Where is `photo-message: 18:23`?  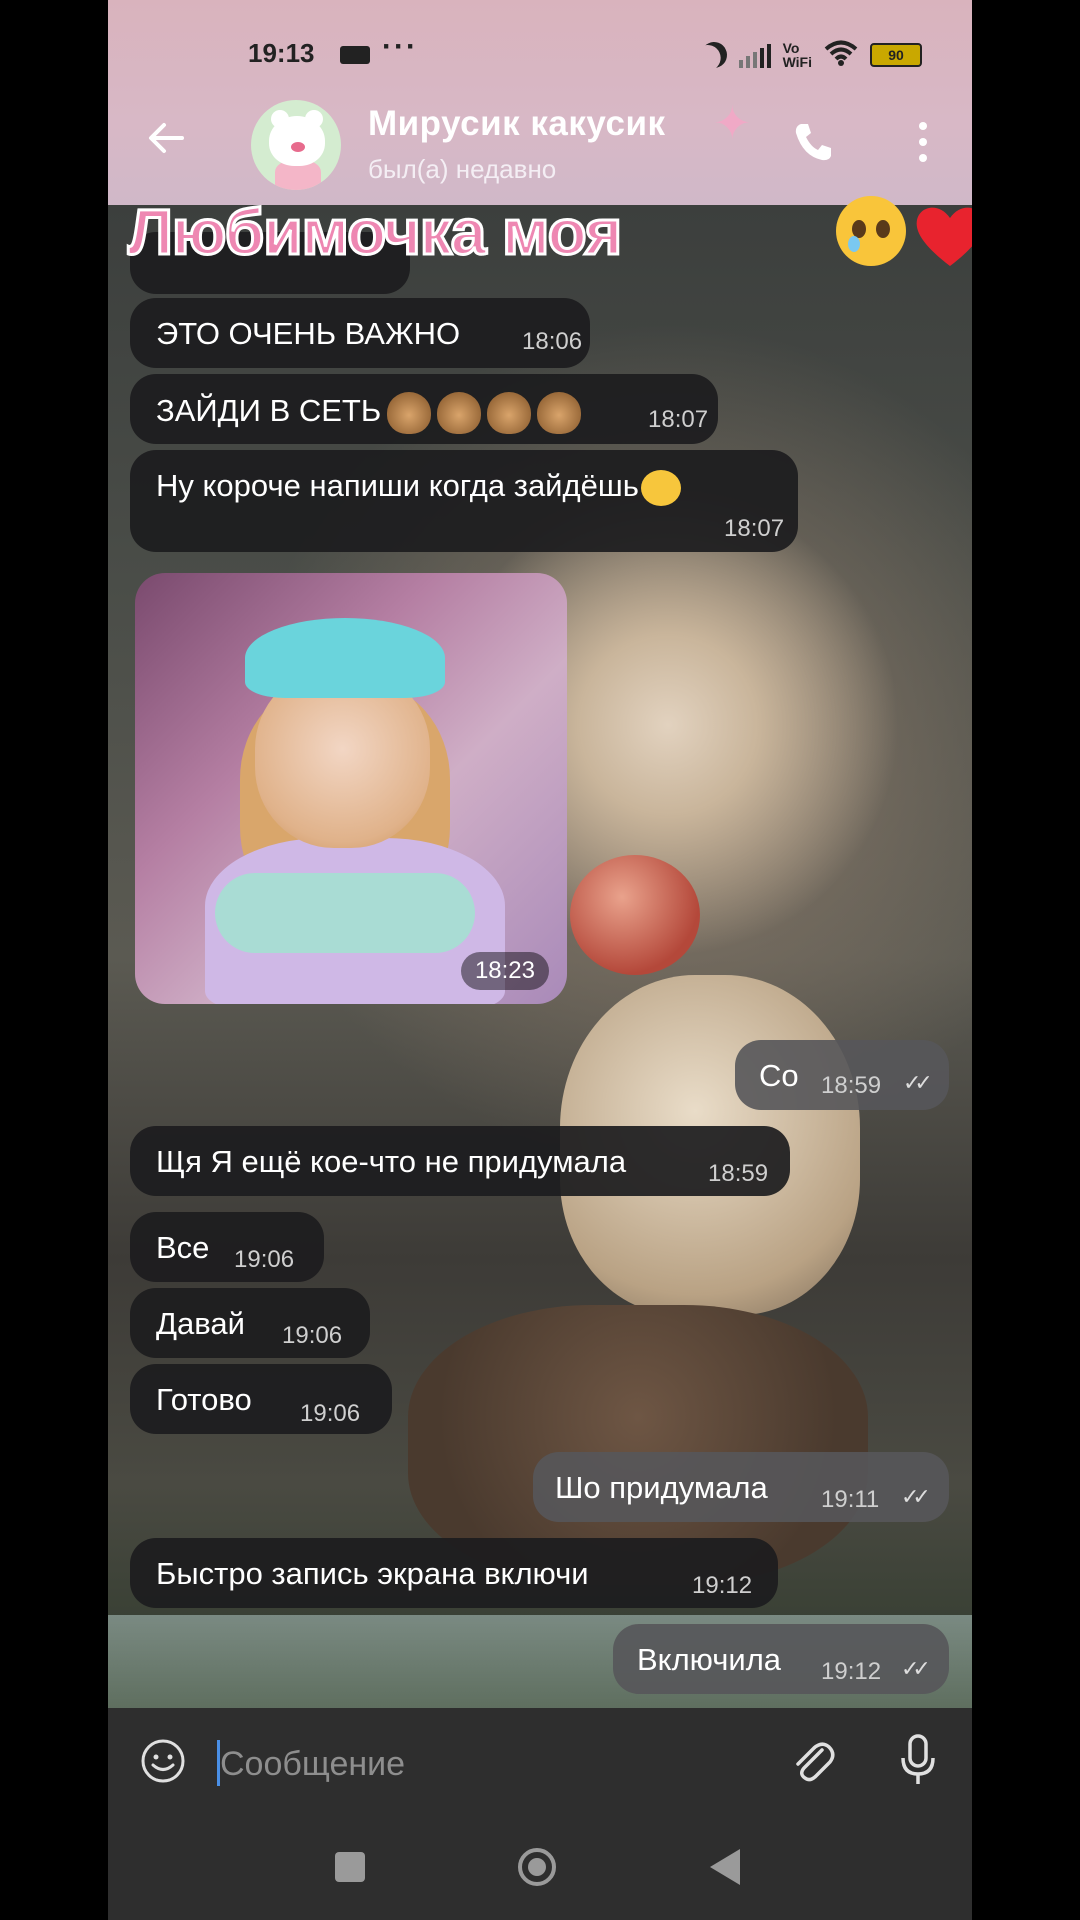 photo-message: 18:23 is located at coordinates (351, 788).